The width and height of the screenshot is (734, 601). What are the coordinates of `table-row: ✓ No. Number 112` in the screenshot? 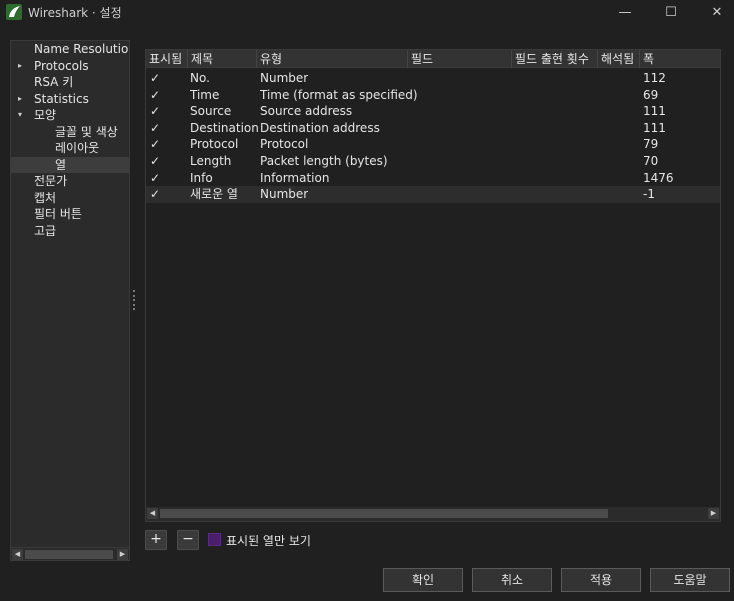 It's located at (433, 78).